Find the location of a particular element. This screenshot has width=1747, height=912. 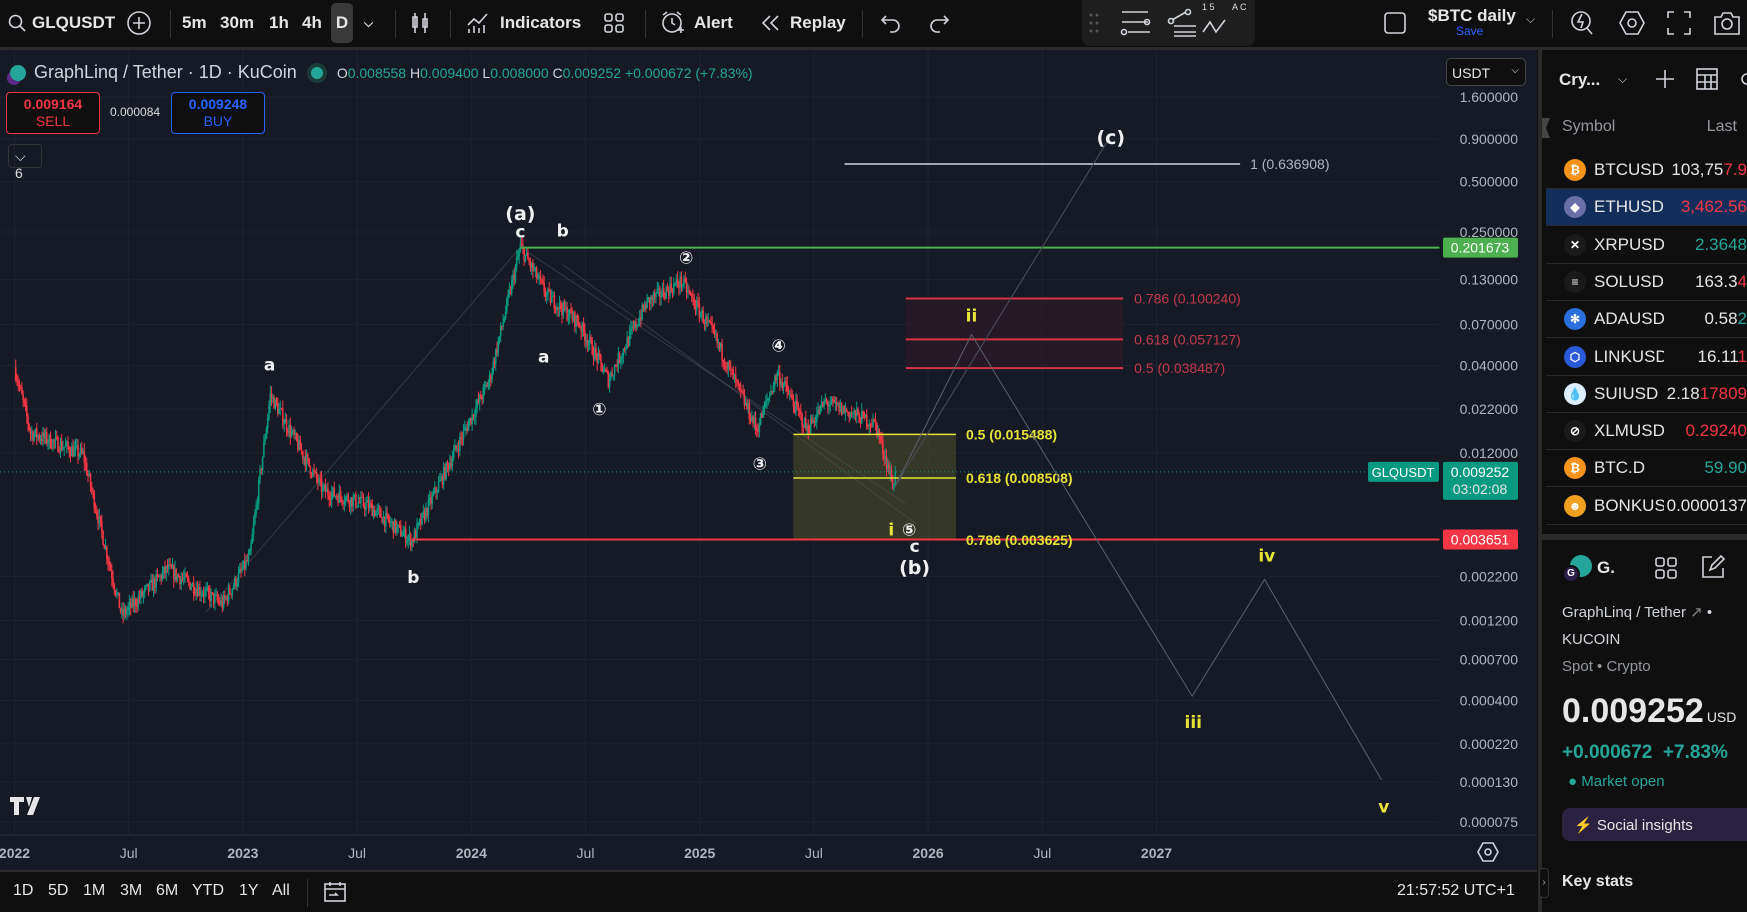

interval-30m: 30m is located at coordinates (237, 23).